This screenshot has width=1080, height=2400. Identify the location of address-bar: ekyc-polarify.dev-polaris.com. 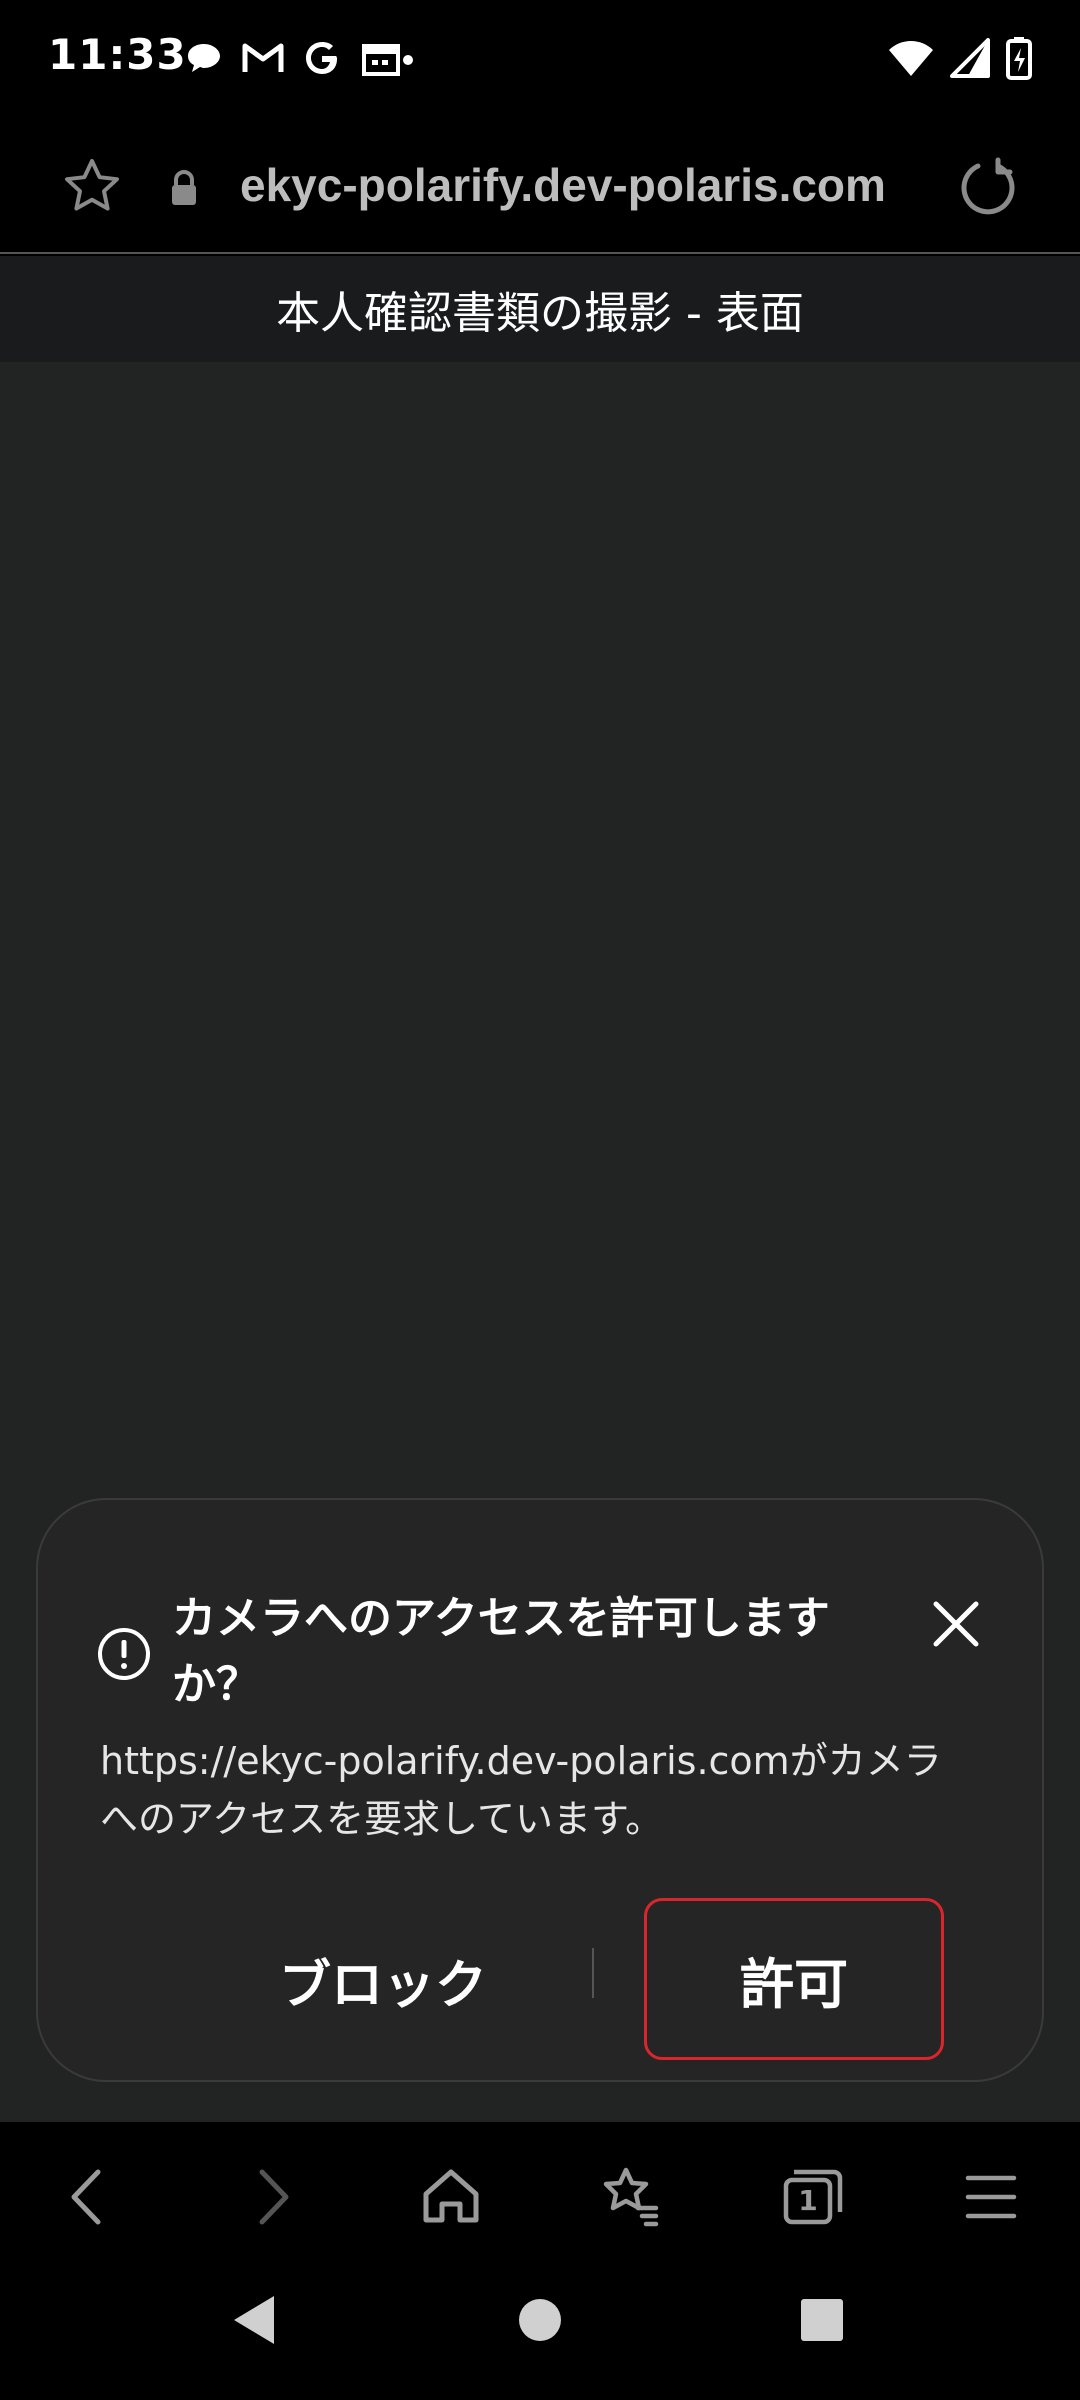
(540, 187).